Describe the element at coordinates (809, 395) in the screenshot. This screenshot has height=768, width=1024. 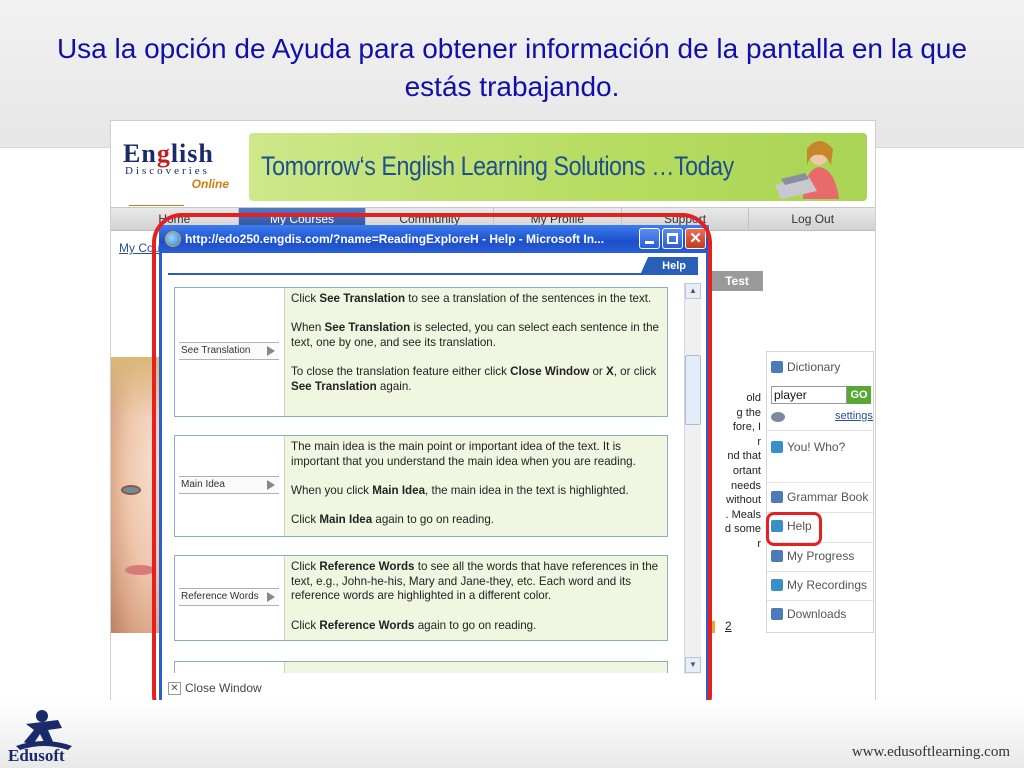
I see `dictionary-search-input: player` at that location.